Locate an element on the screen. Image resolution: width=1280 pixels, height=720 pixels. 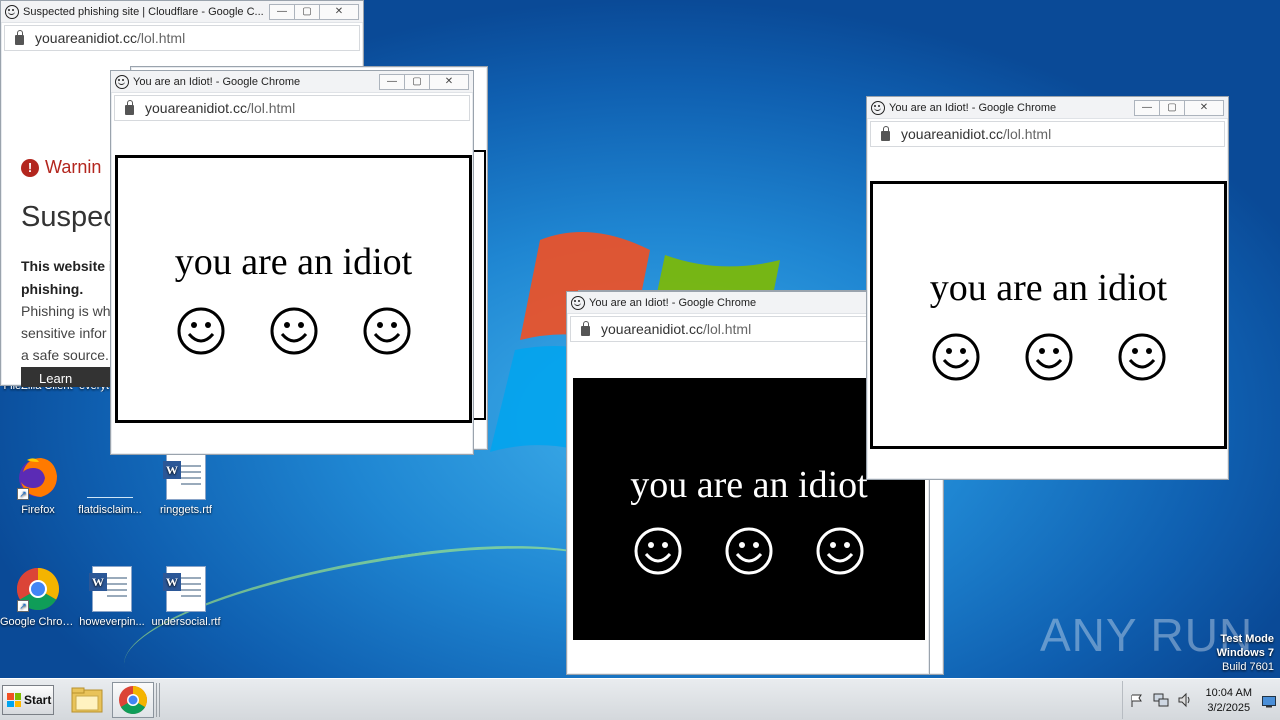
desktop-icon-ringgets: W ringgets.rtf is located at coordinates (186, 485).